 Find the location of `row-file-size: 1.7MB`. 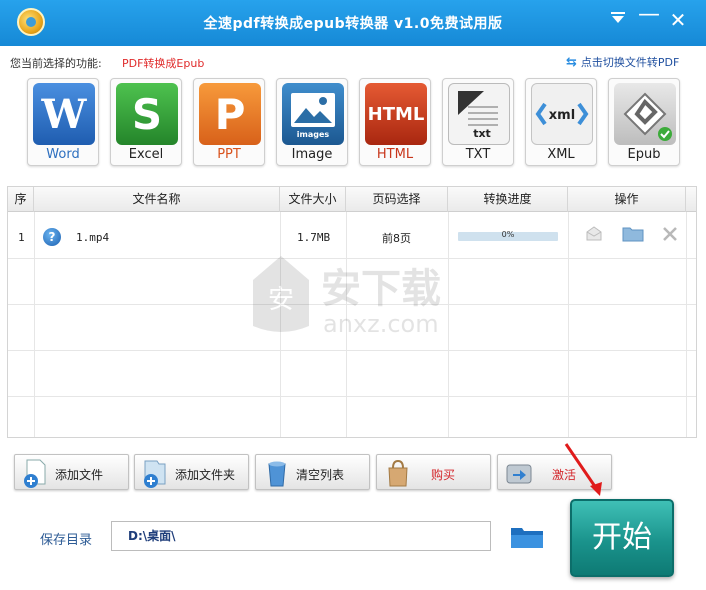

row-file-size: 1.7MB is located at coordinates (314, 237).